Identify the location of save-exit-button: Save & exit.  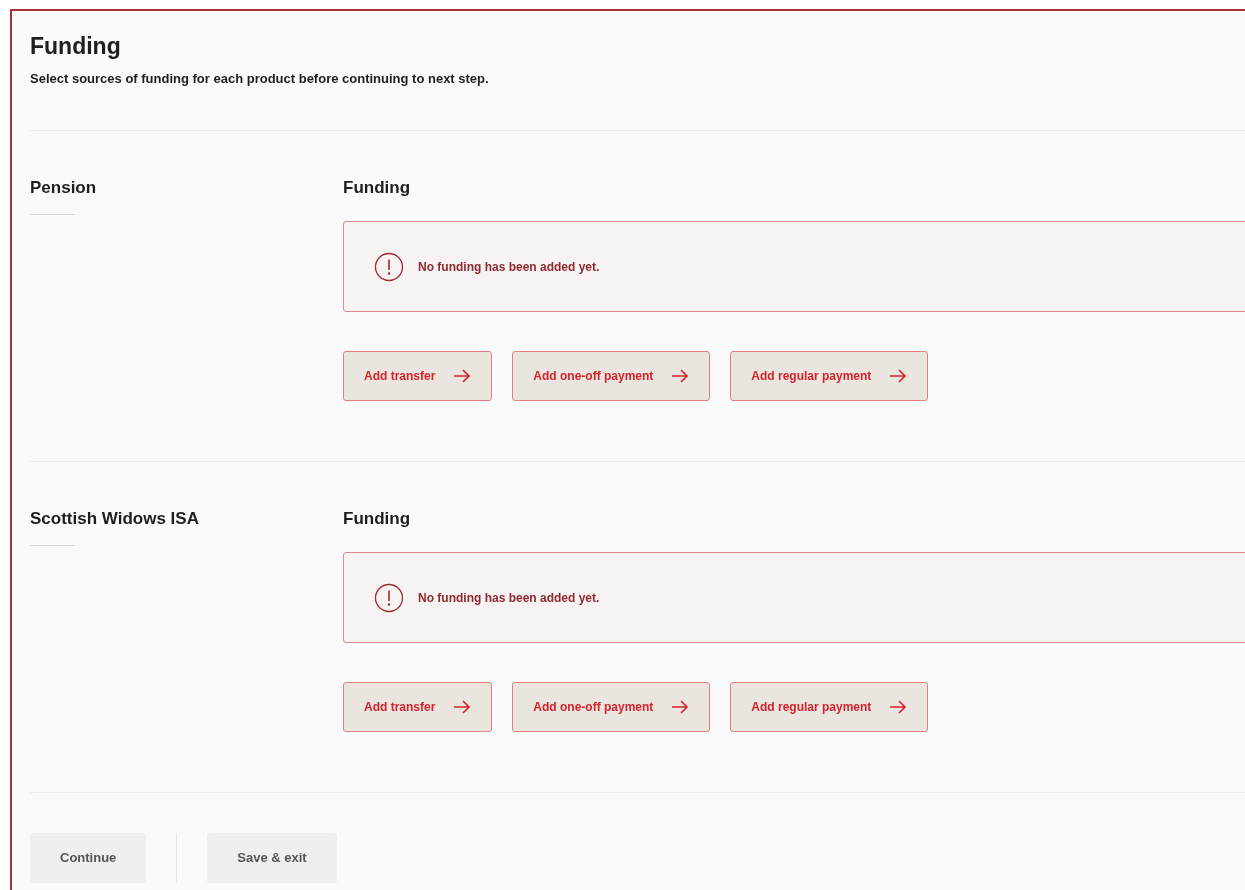
(272, 858).